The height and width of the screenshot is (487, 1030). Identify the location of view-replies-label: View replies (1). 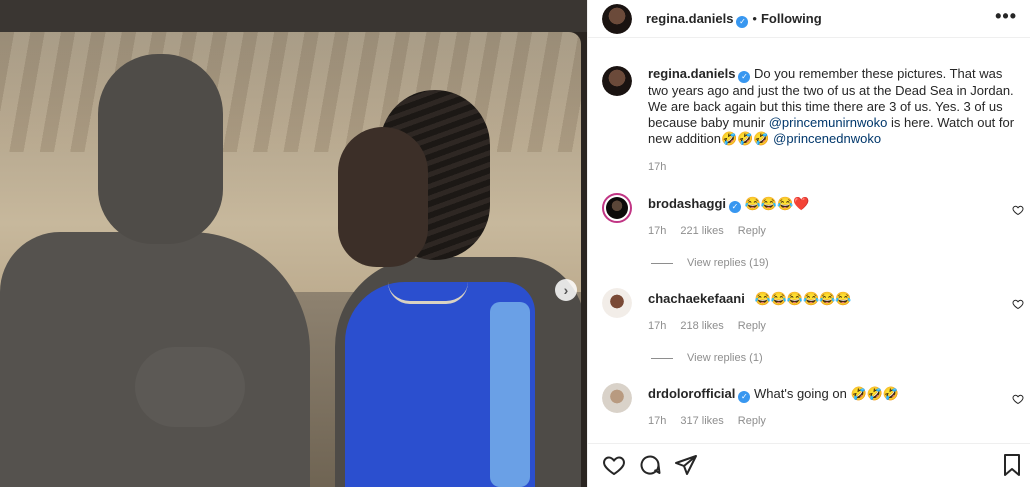
(725, 358).